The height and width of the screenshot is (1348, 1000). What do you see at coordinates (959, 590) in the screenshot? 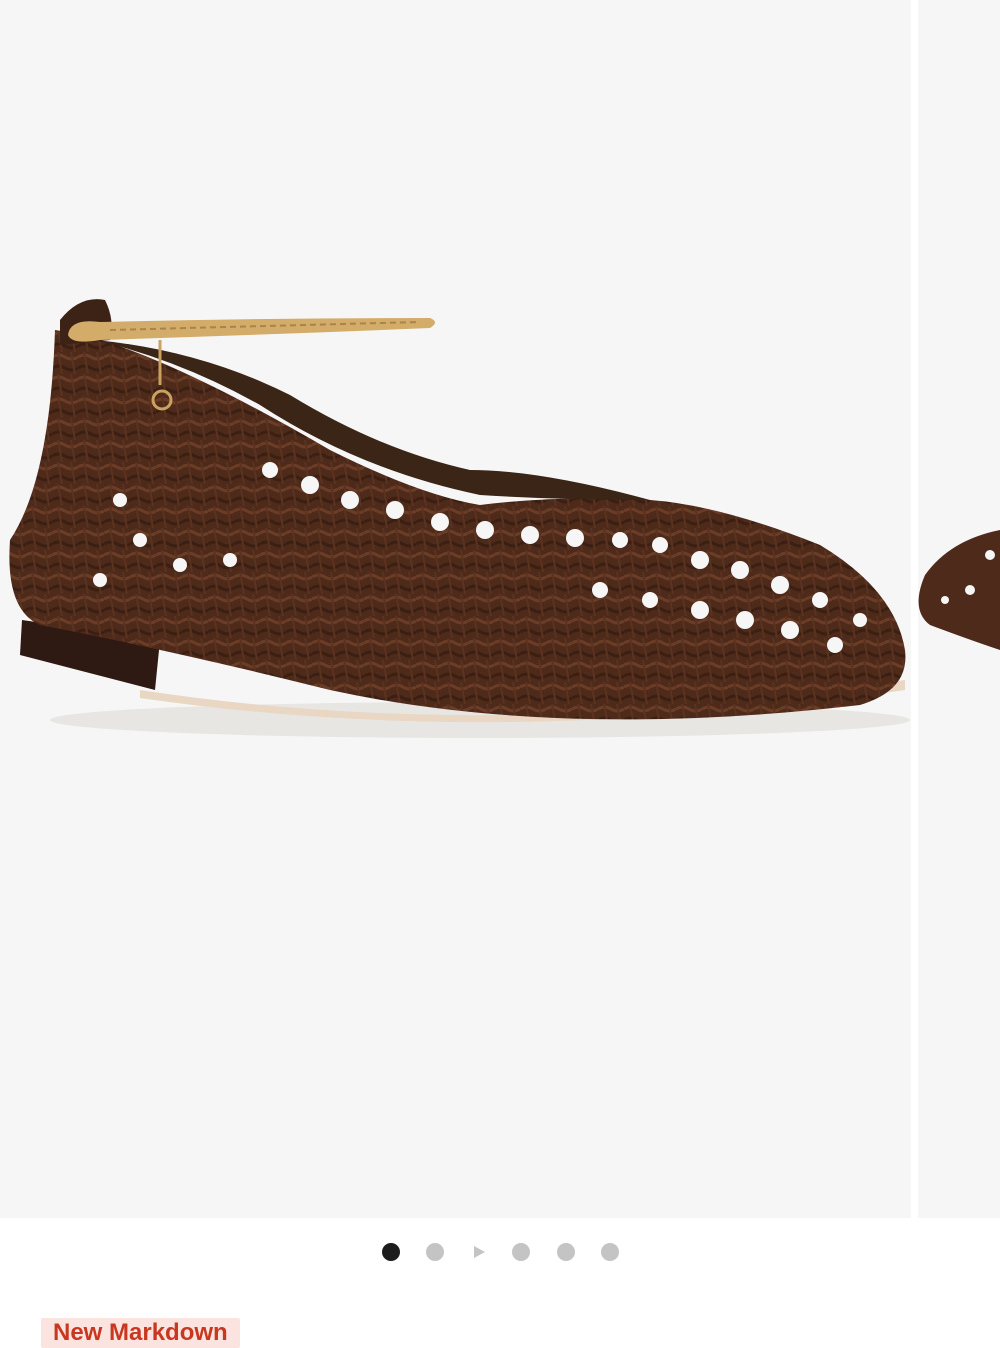
I see `product-image-next` at bounding box center [959, 590].